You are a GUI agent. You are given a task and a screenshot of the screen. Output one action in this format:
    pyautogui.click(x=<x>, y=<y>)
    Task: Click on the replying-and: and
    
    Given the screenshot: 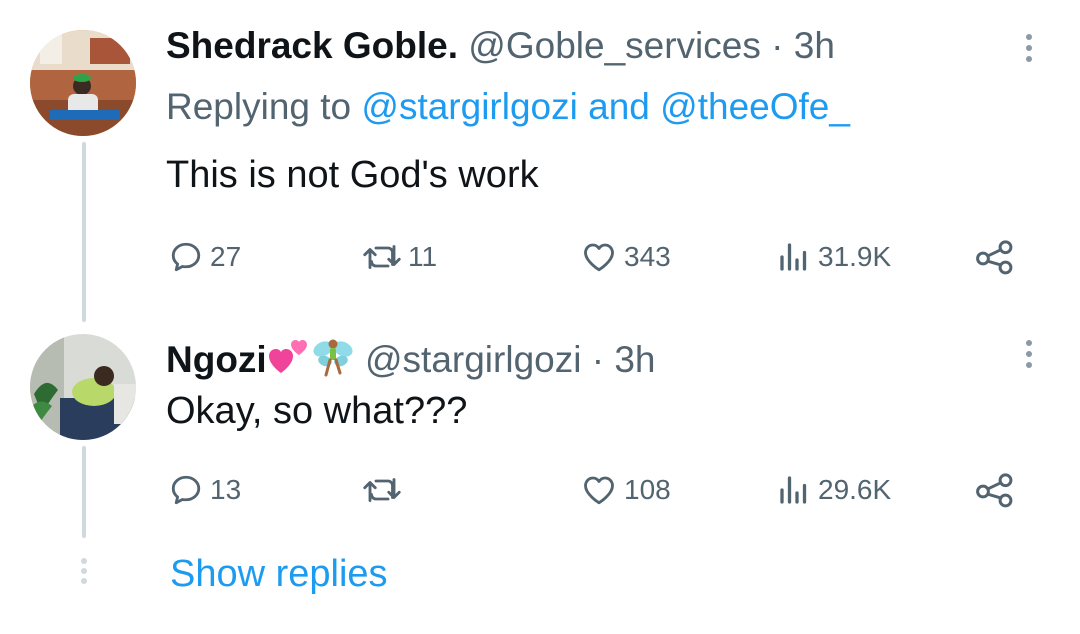 What is the action you would take?
    pyautogui.click(x=619, y=106)
    